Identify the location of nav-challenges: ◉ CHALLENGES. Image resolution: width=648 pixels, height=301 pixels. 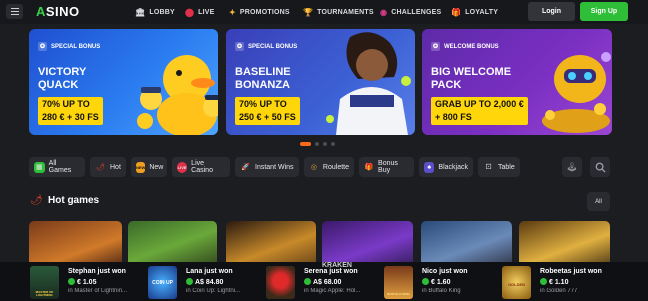
(410, 12).